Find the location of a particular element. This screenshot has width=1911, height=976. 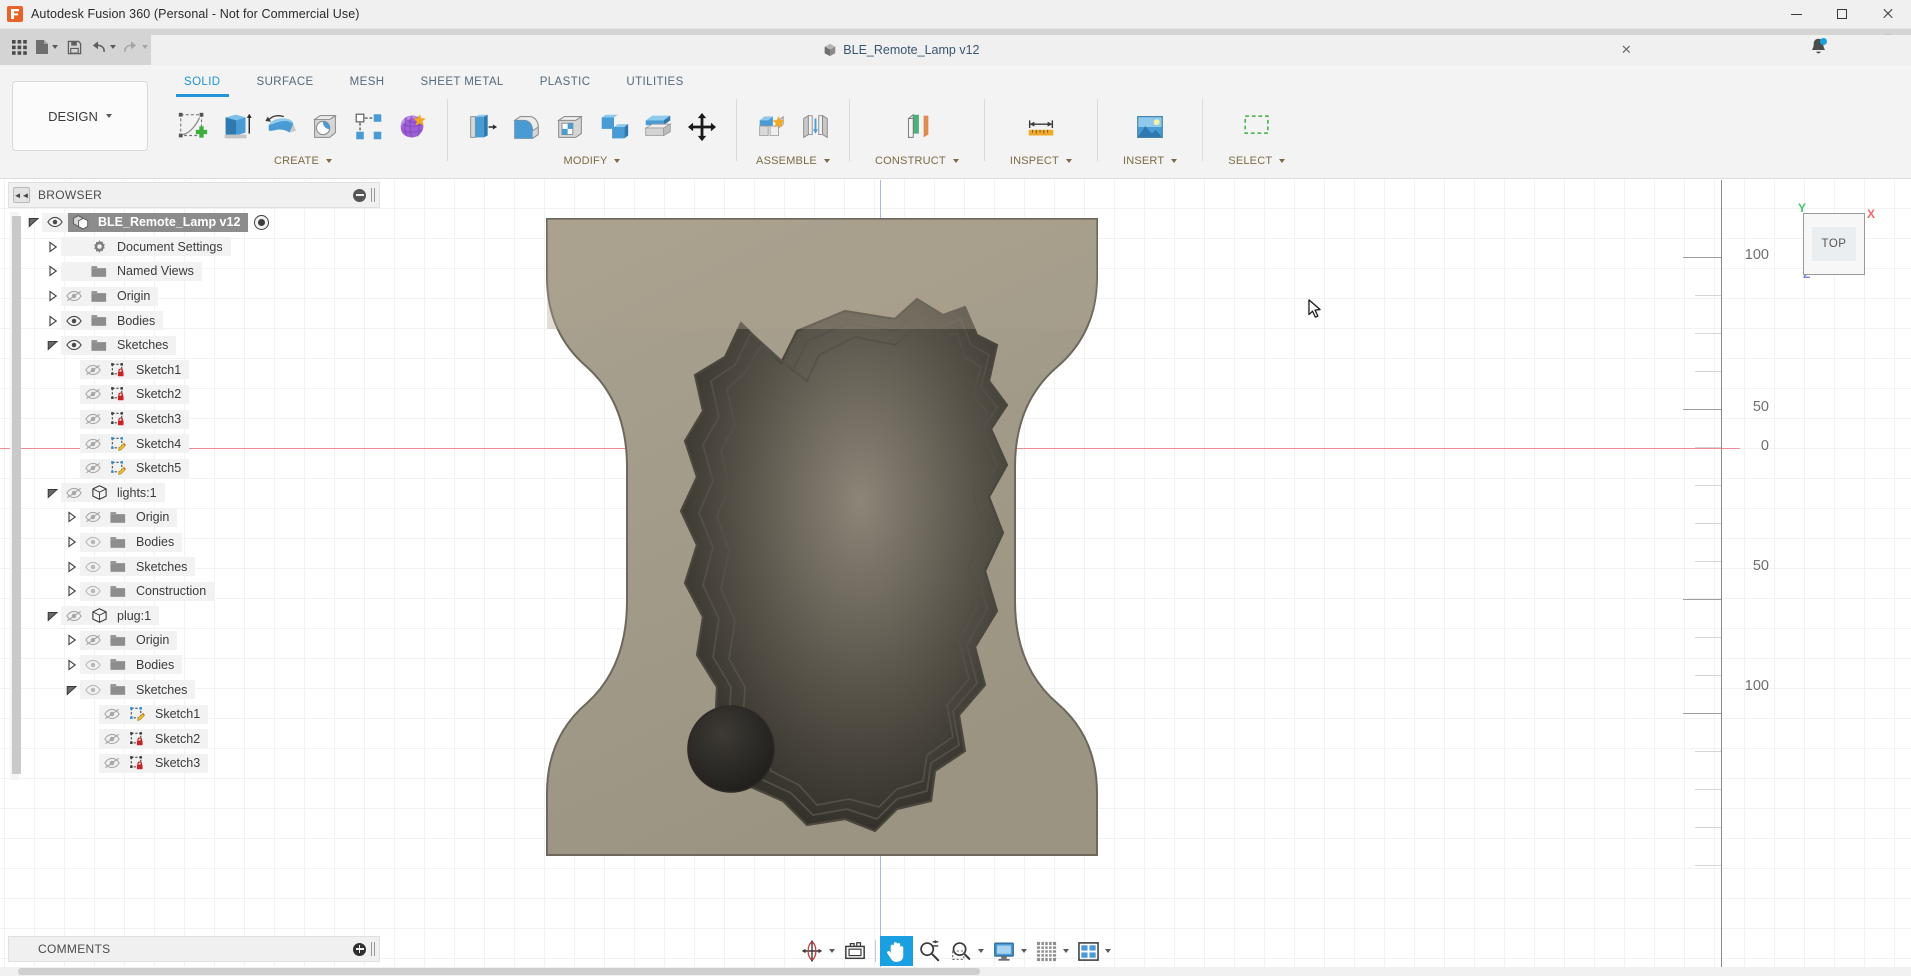

tree-item-sketch5: Sketch5 is located at coordinates (194, 468).